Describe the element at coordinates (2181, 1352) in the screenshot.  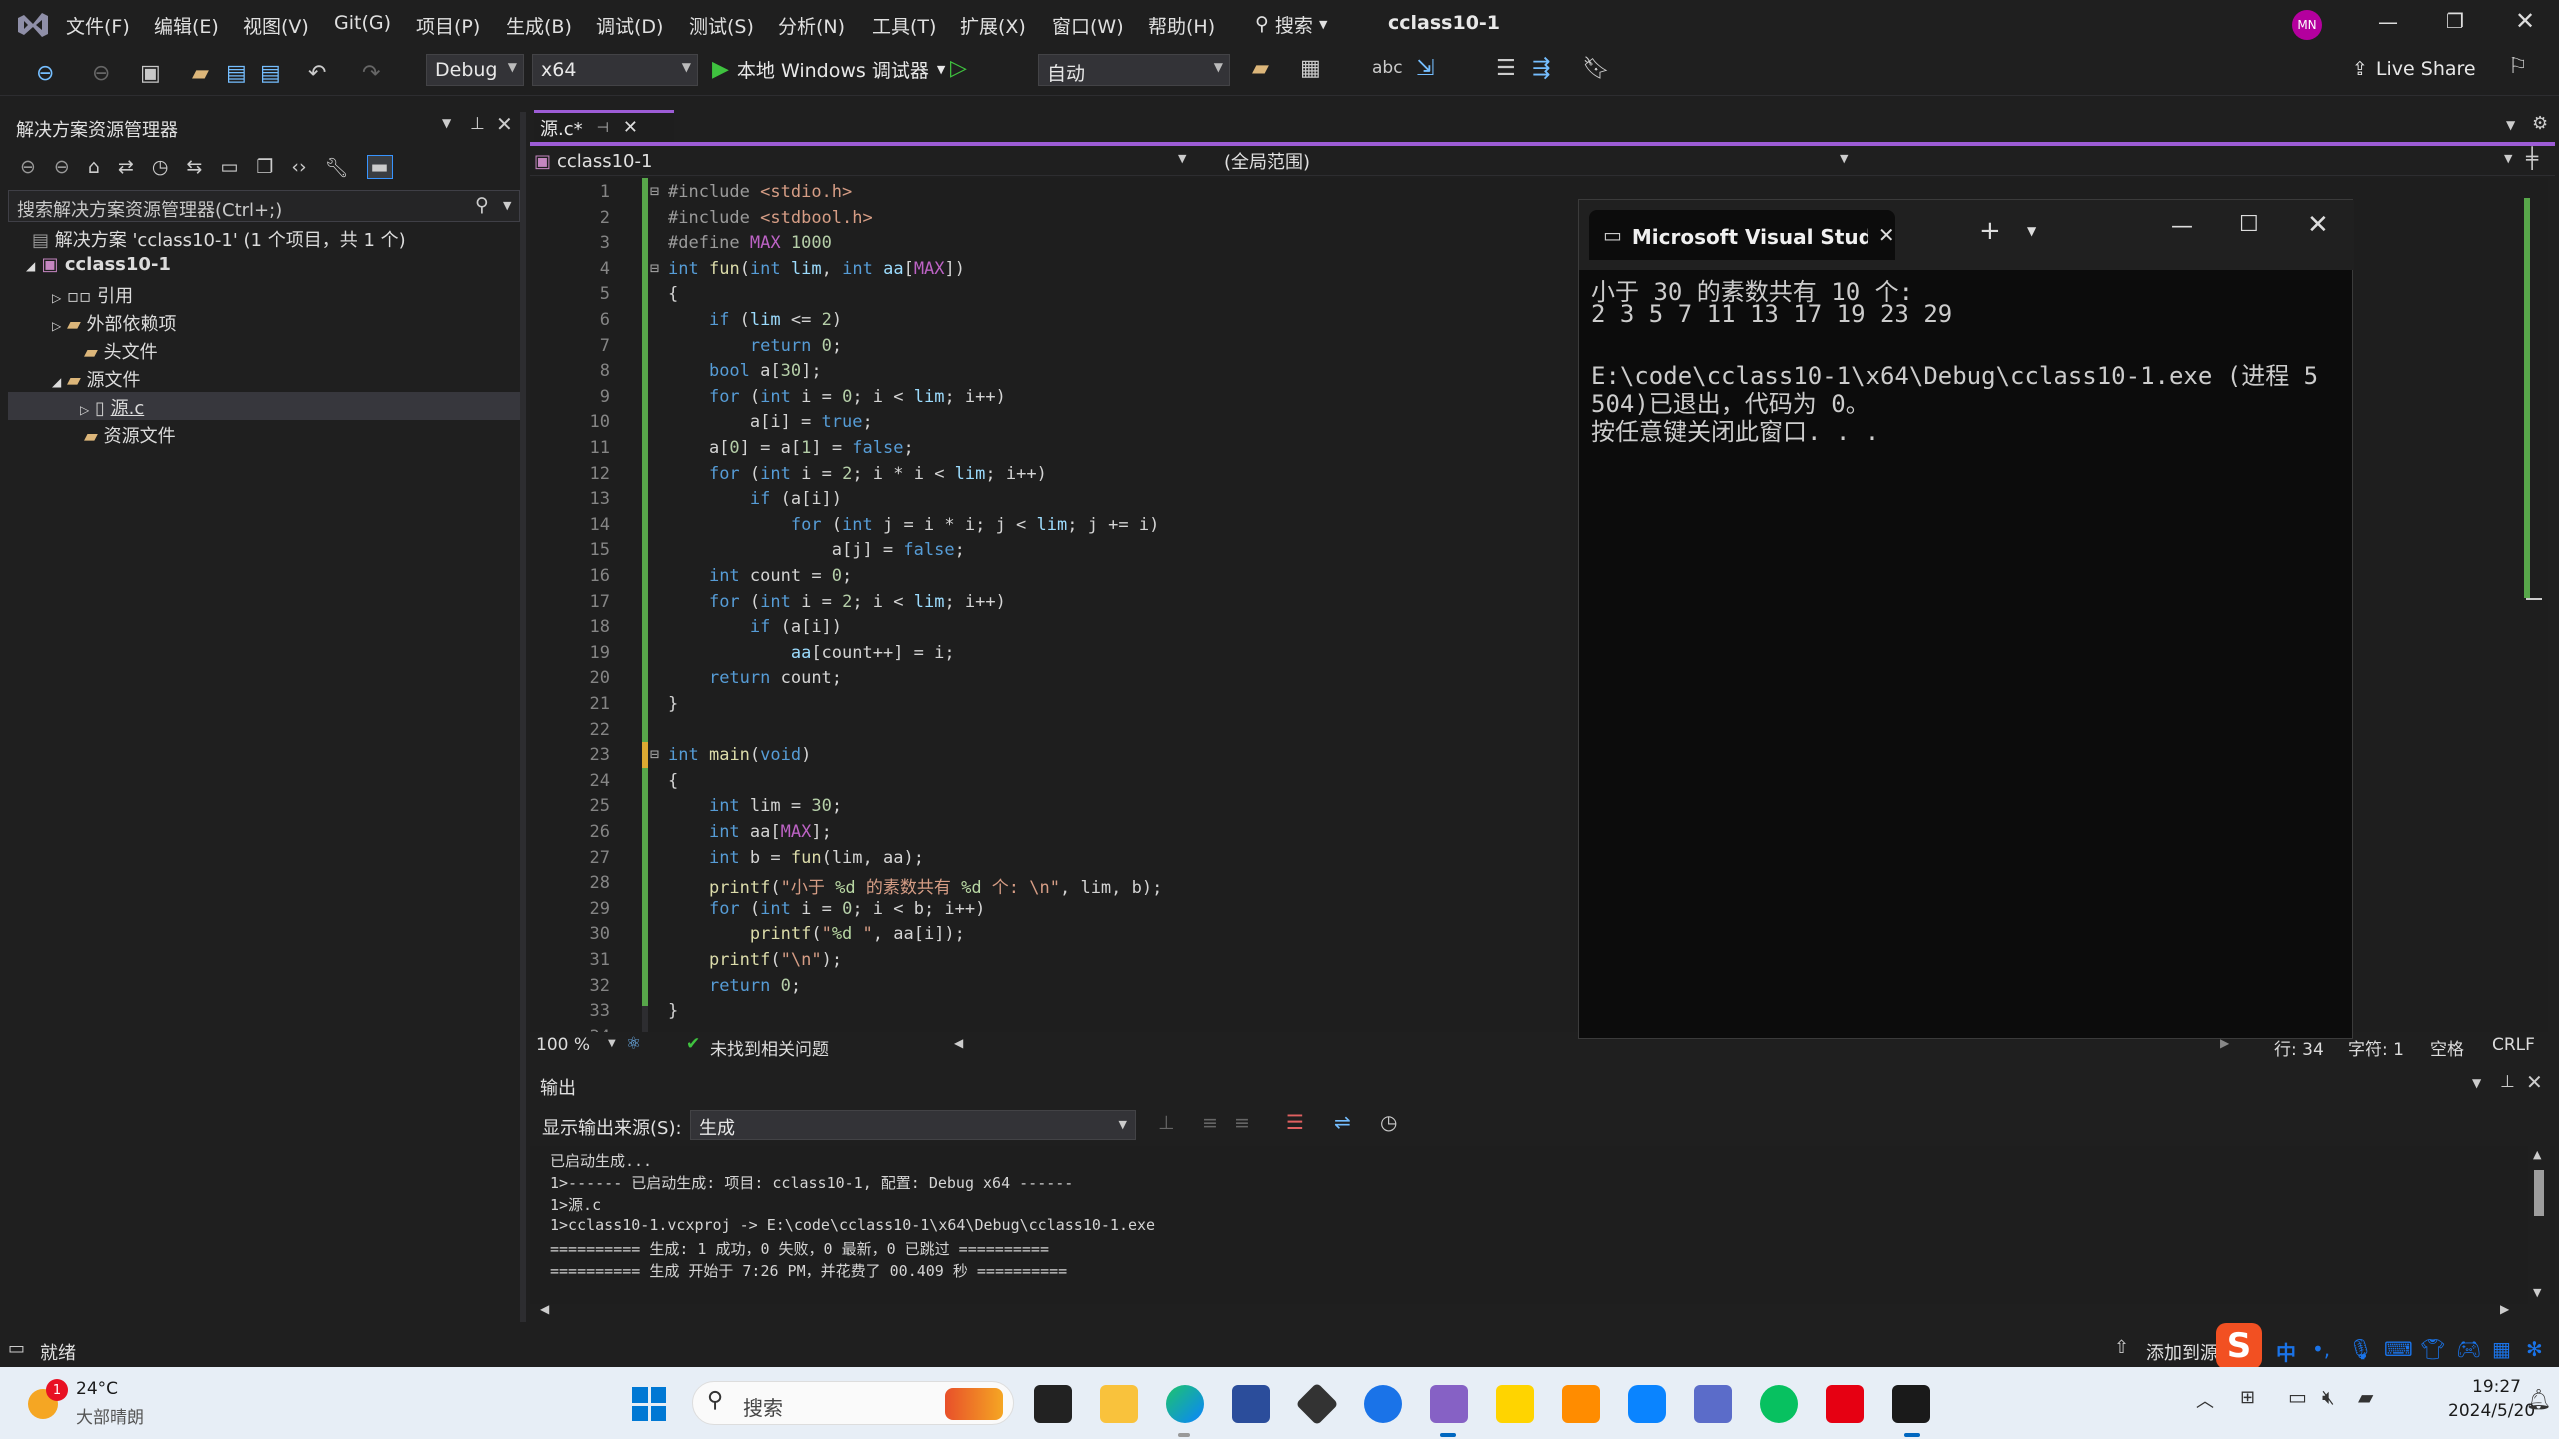
I see `add-to-source-control: 添加到源` at that location.